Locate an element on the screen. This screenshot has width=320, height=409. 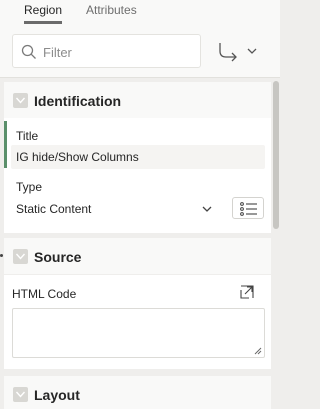
filter-field is located at coordinates (106, 51).